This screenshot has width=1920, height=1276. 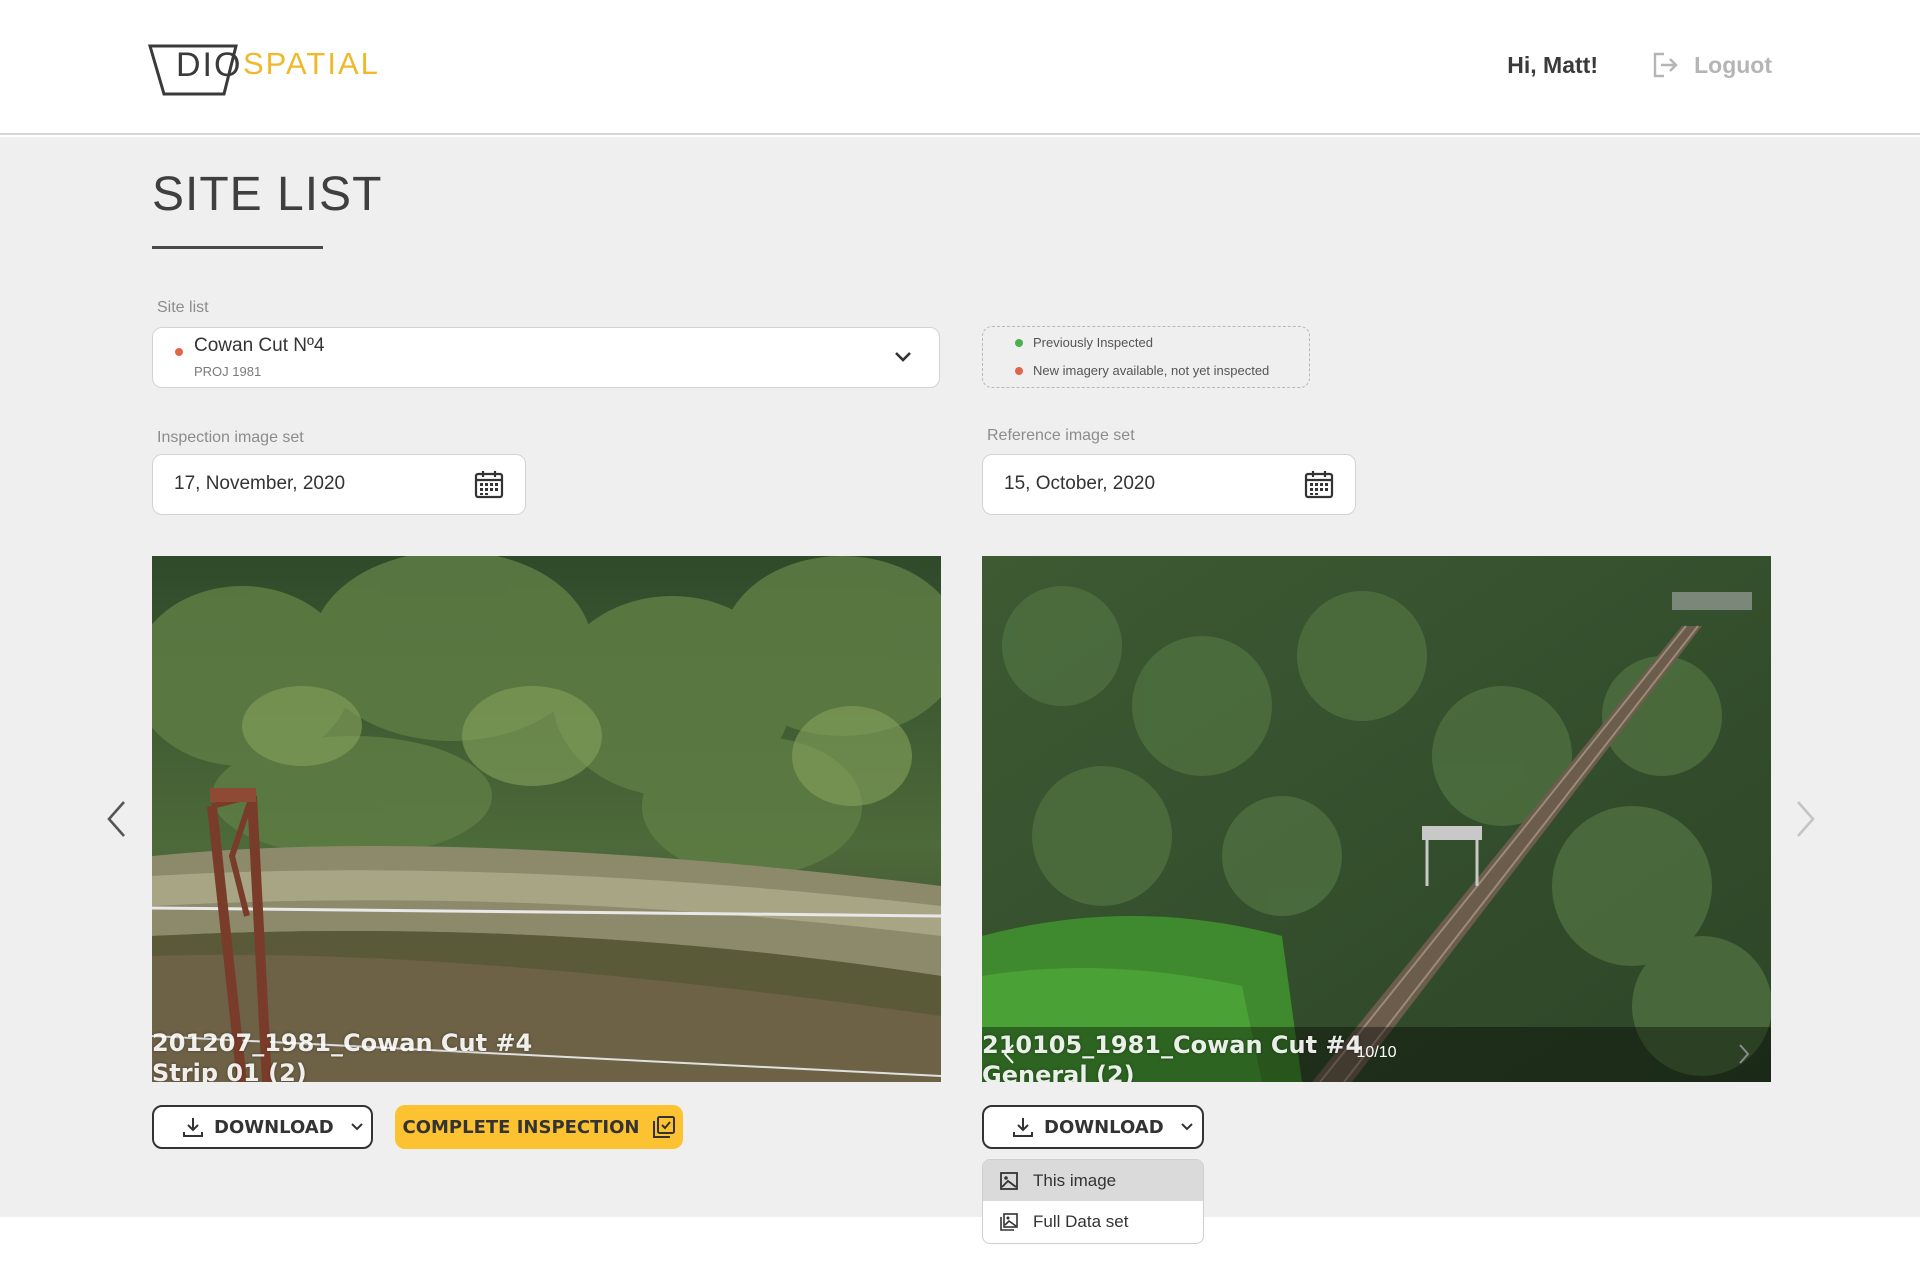 I want to click on images-icon, so click(x=1009, y=1221).